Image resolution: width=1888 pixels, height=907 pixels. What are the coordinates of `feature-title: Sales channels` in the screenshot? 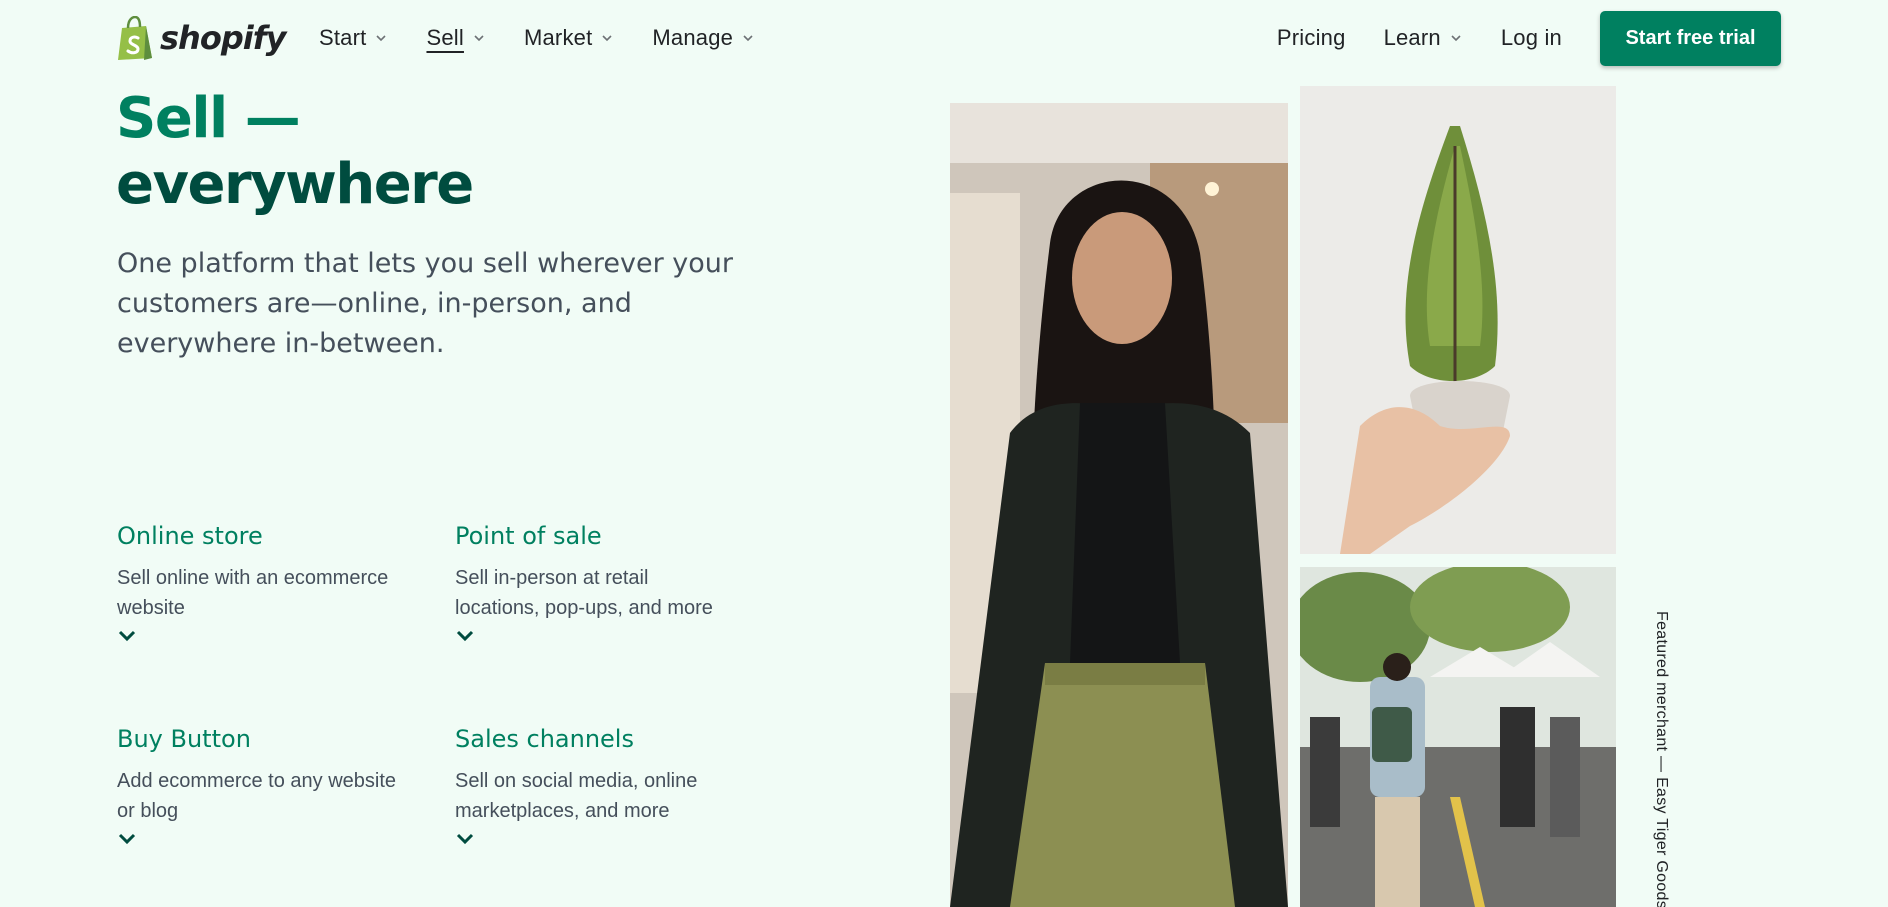 It's located at (605, 739).